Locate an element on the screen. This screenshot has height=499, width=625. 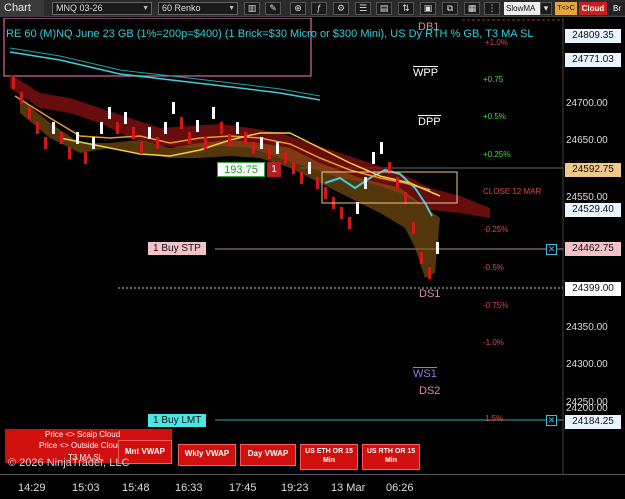
instrument-selector: MNQ 03-26 ▼ is located at coordinates (102, 8).